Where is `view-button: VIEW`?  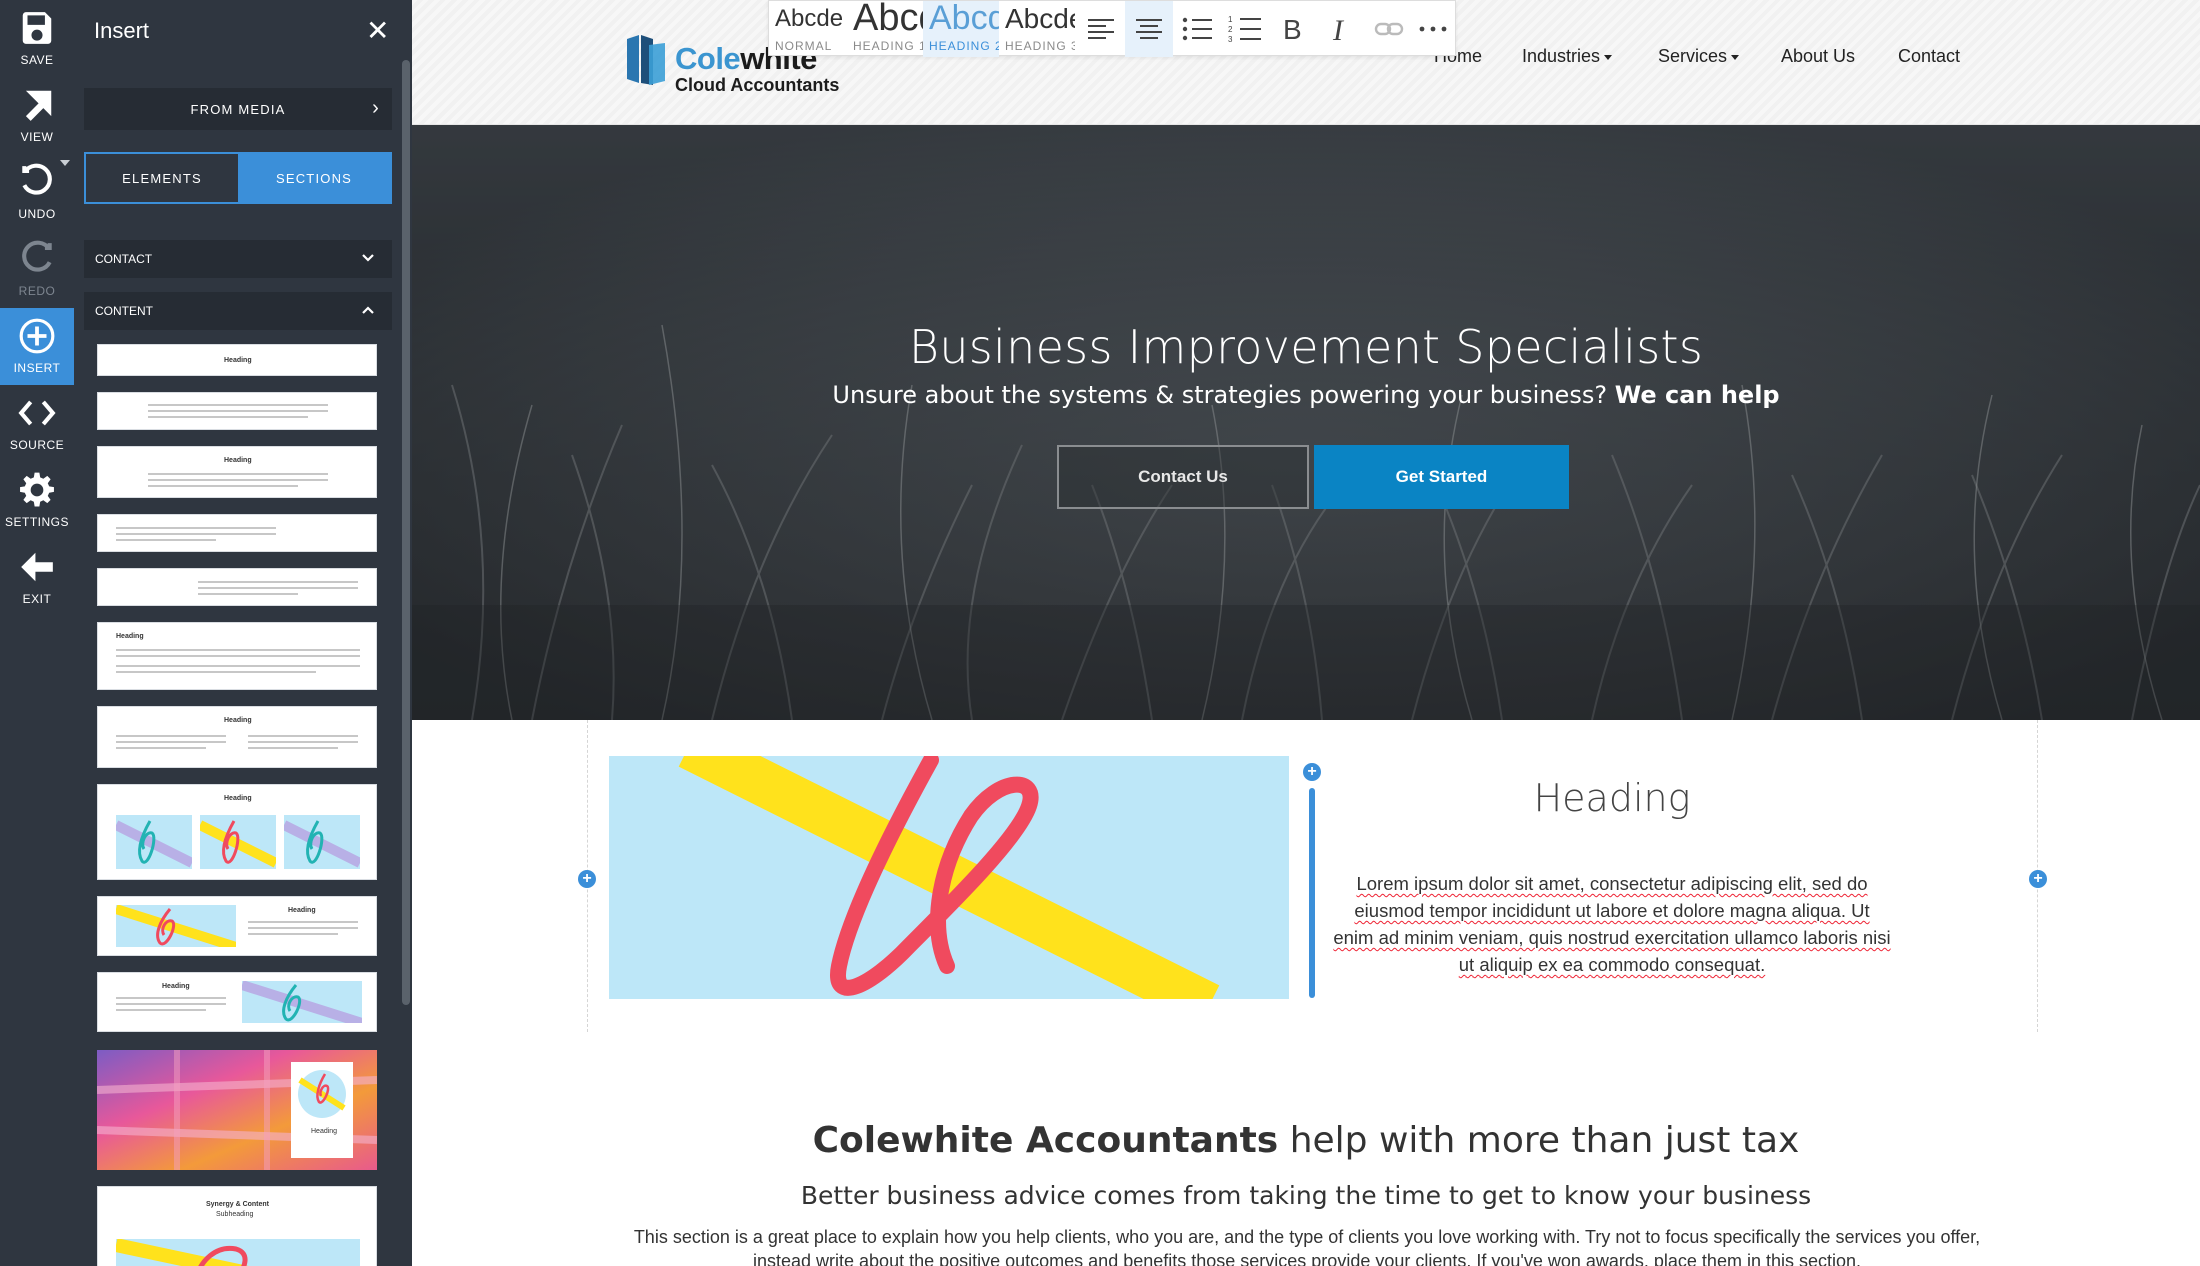 view-button: VIEW is located at coordinates (37, 115).